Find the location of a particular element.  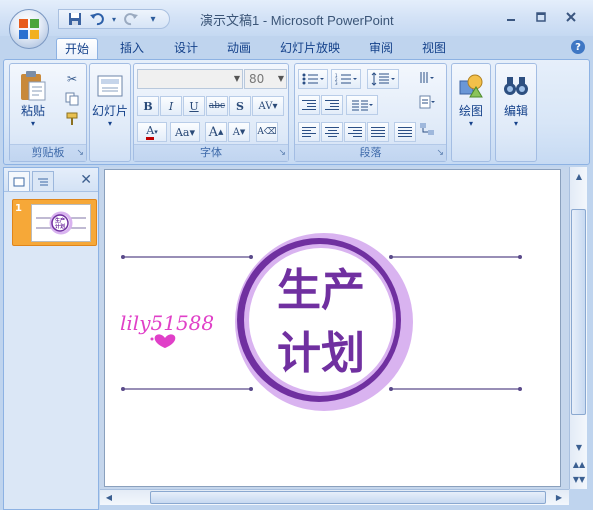

scroll-right-icon: ▶ is located at coordinates (559, 497).